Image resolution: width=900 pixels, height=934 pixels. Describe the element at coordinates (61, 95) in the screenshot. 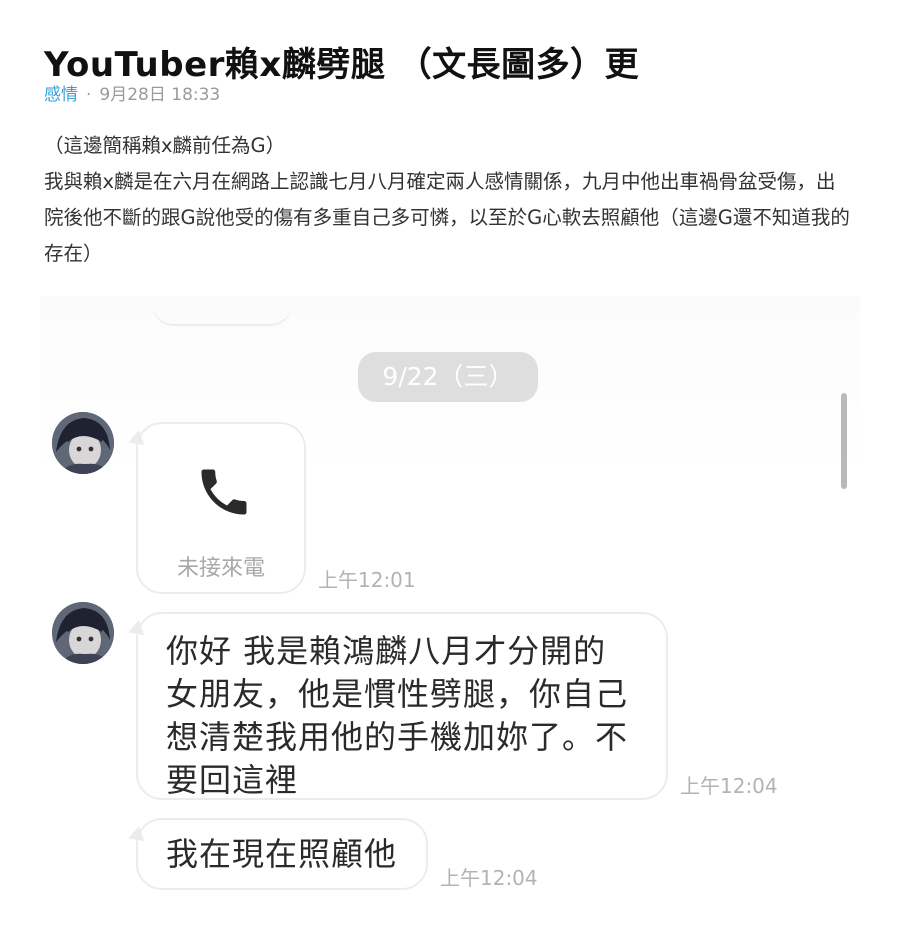

I see `category-link: 感情` at that location.